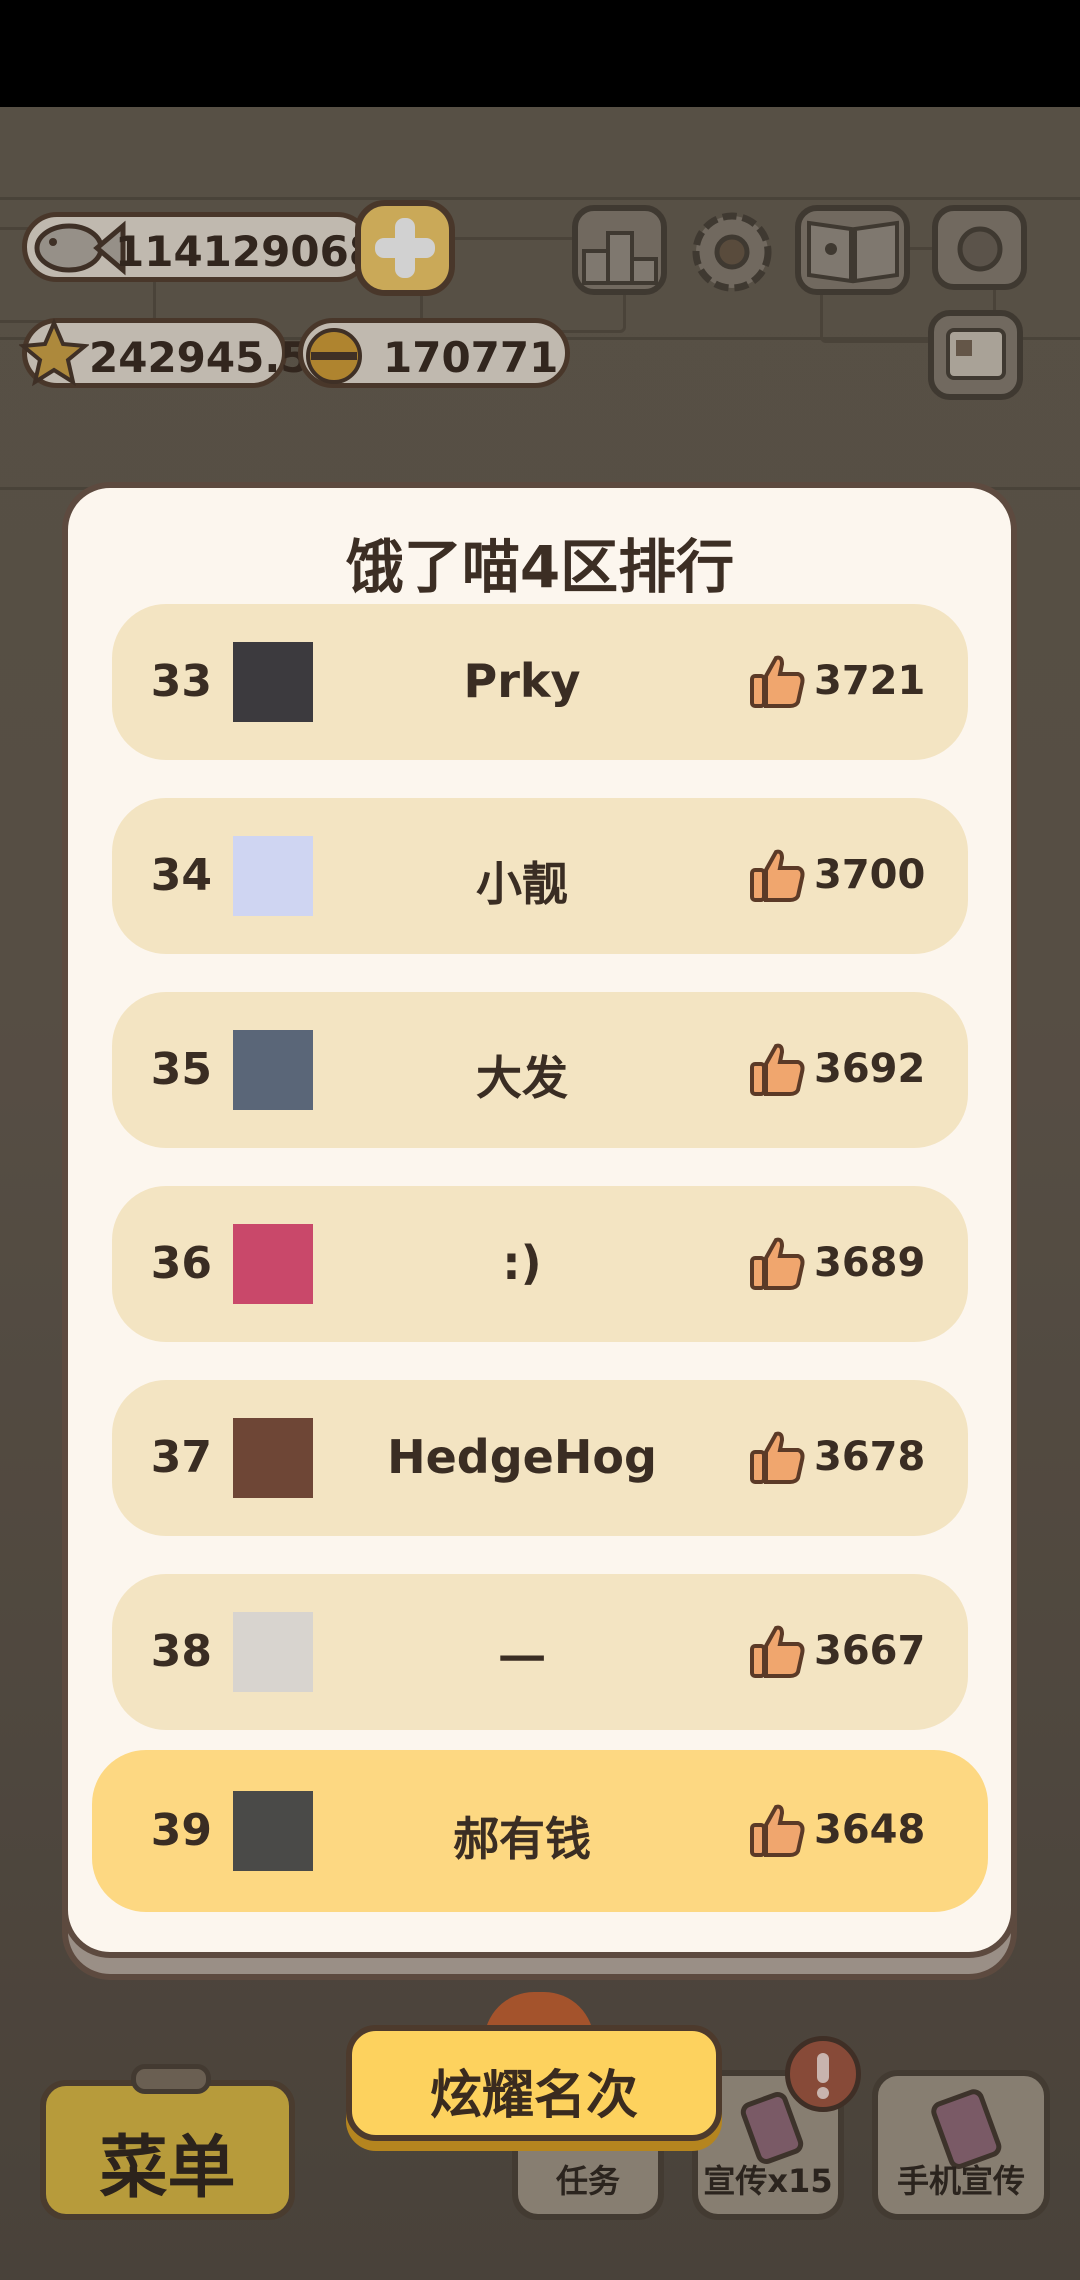 This screenshot has height=2280, width=1080. Describe the element at coordinates (181, 1263) in the screenshot. I see `rank-number: 36` at that location.